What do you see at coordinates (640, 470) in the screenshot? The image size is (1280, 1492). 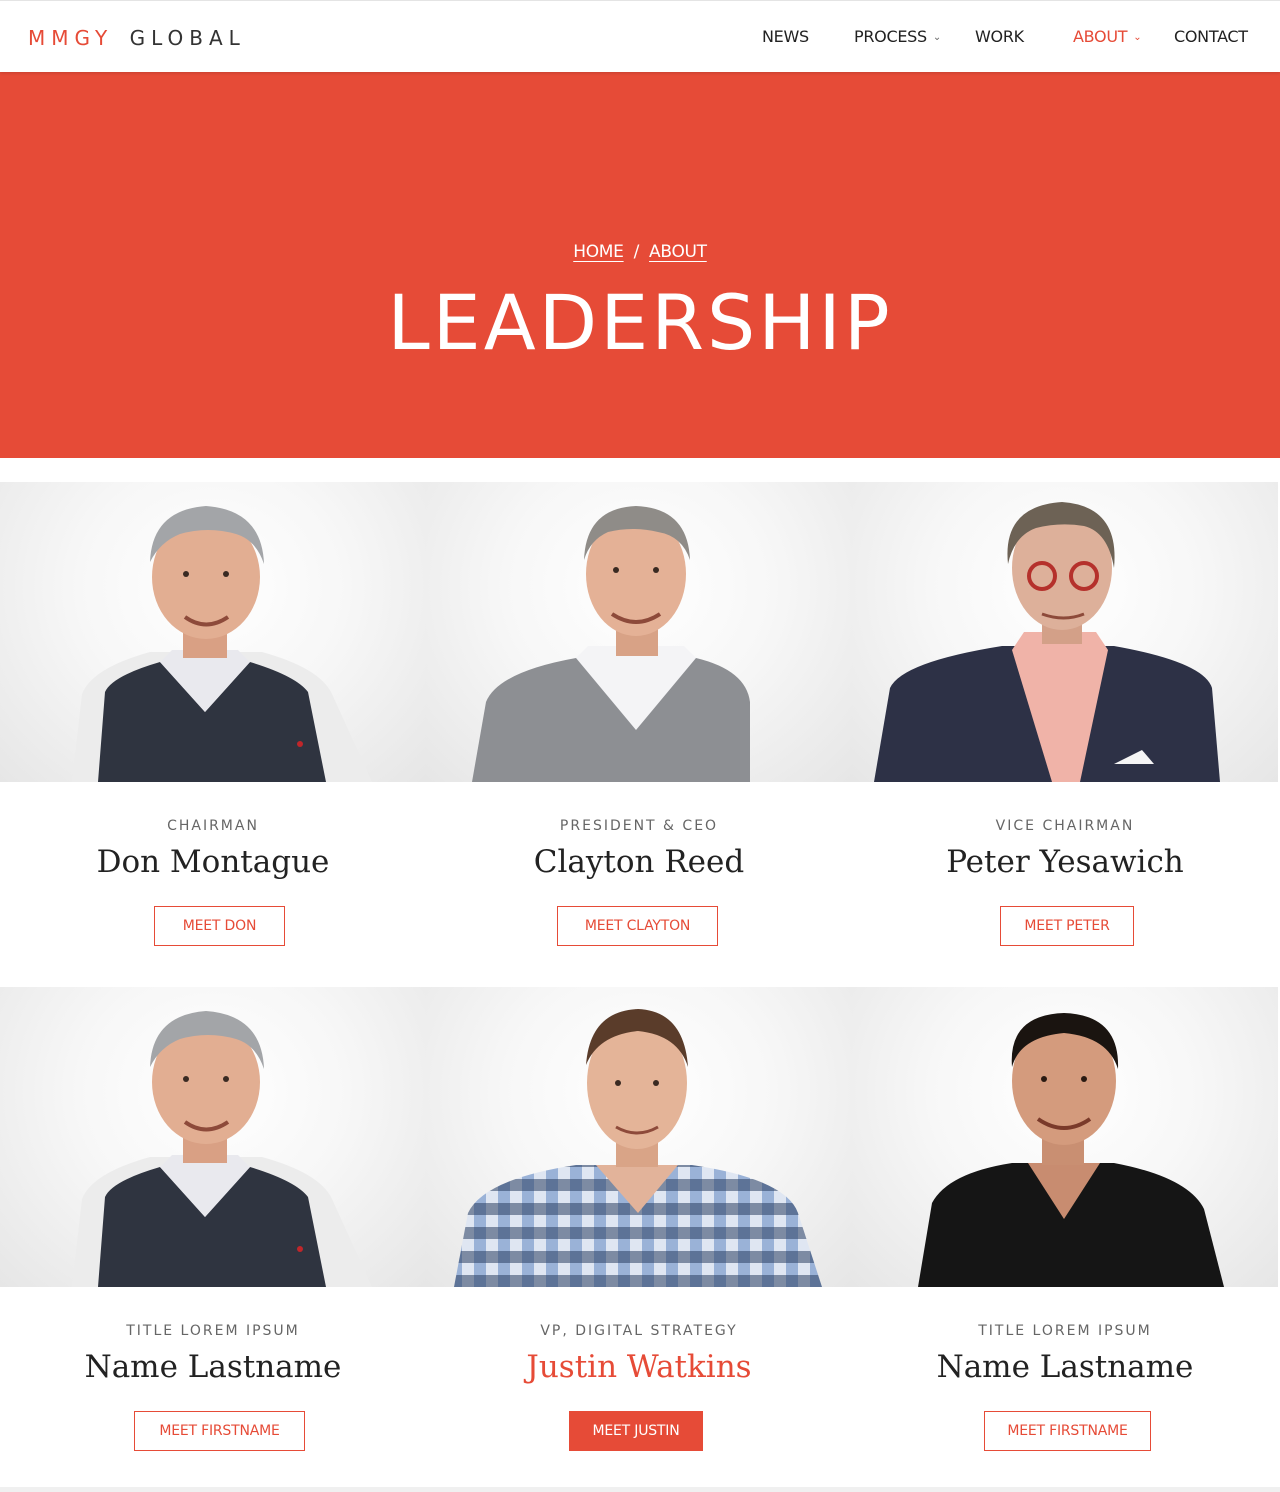 I see `section-spacer` at bounding box center [640, 470].